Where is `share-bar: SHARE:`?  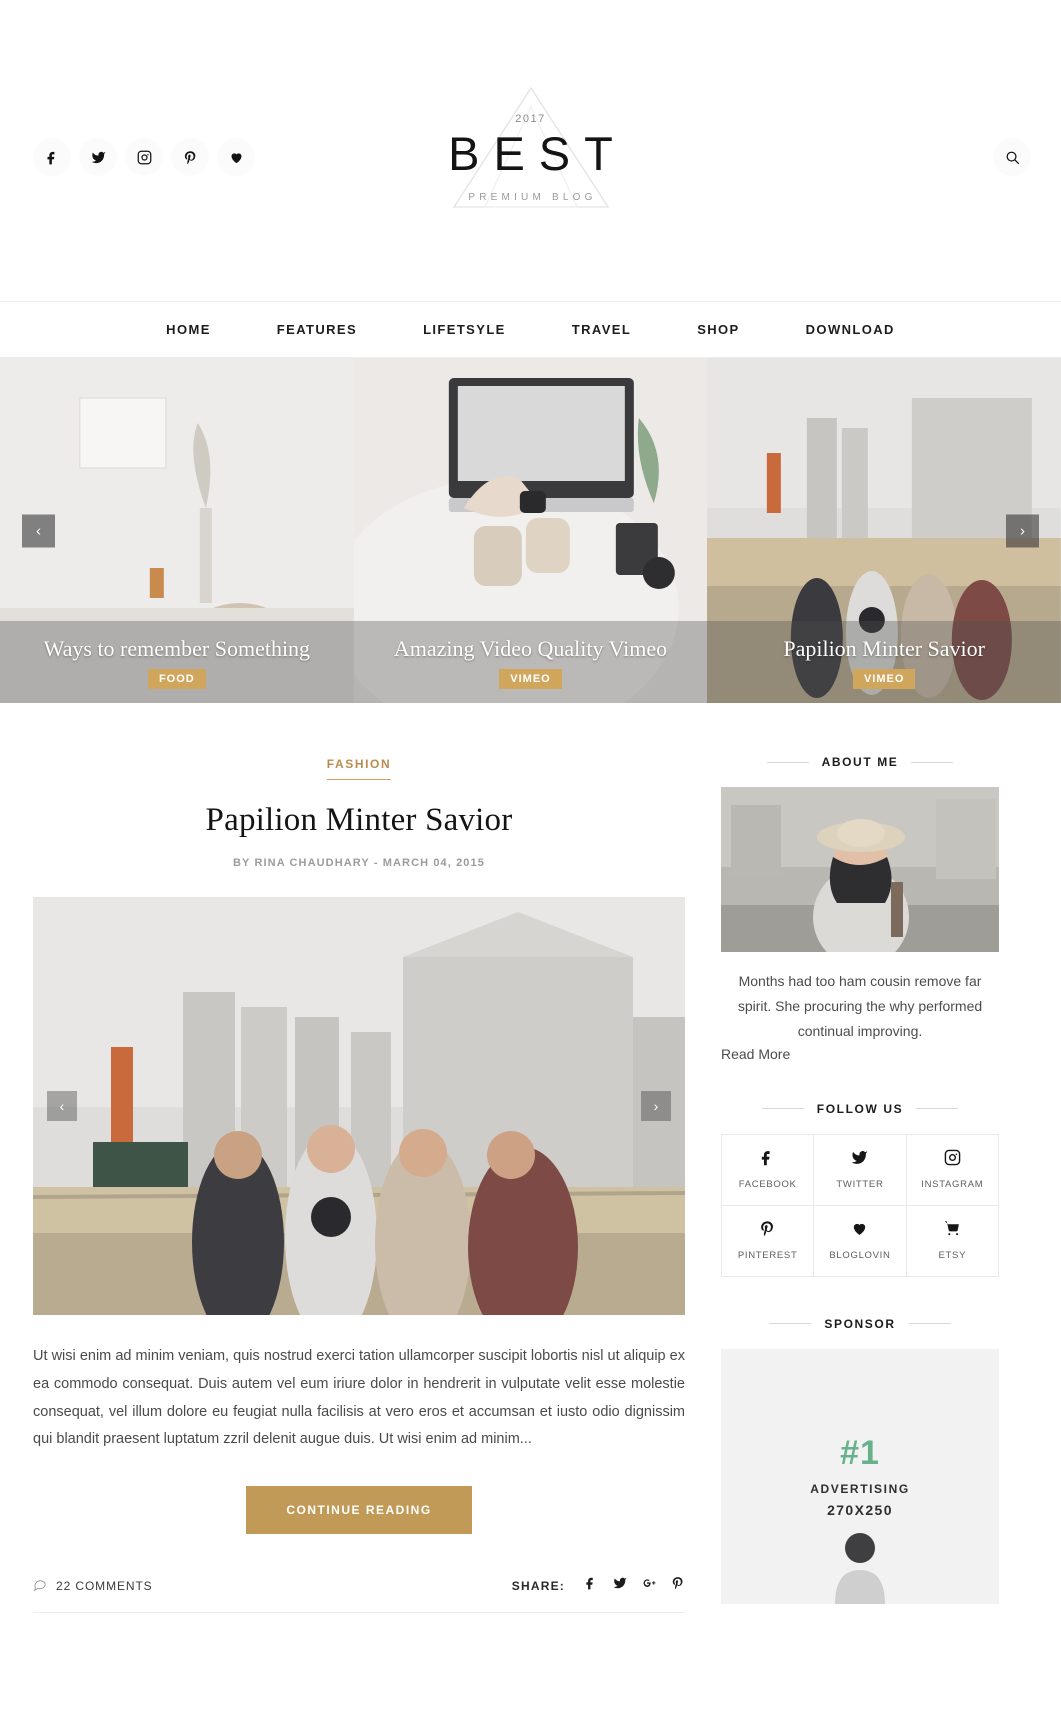 share-bar: SHARE: is located at coordinates (598, 1585).